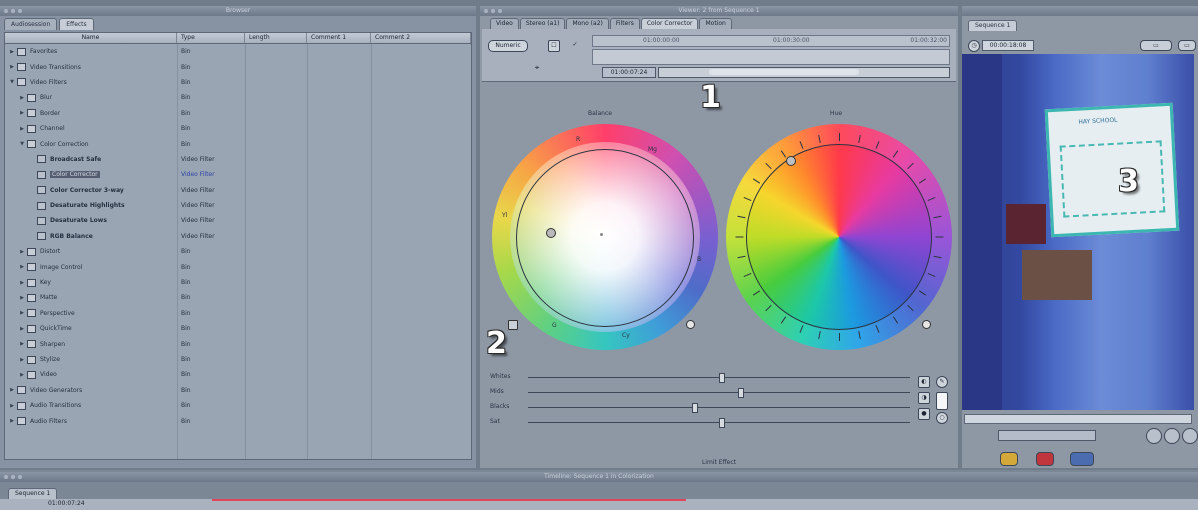 The image size is (1198, 510). Describe the element at coordinates (238, 390) in the screenshot. I see `table-row: ▶ Video Generators Bin` at that location.